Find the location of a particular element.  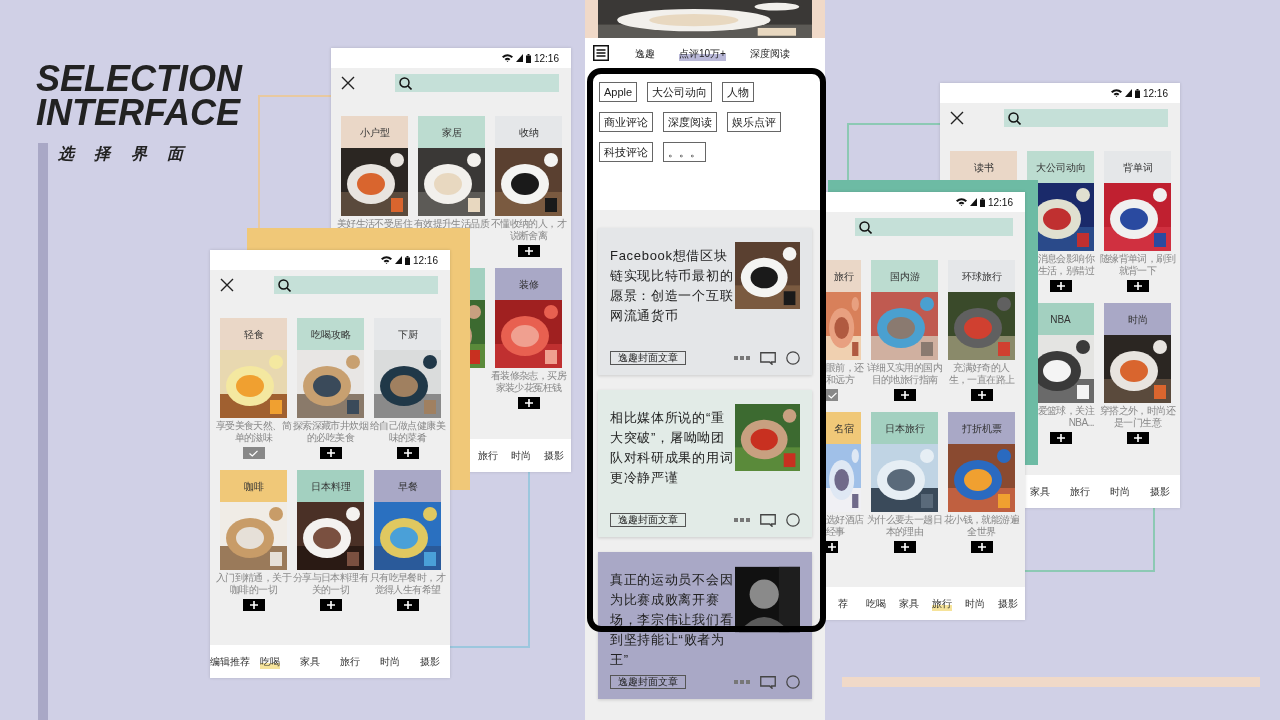

category-header: 咖啡 is located at coordinates (253, 486).